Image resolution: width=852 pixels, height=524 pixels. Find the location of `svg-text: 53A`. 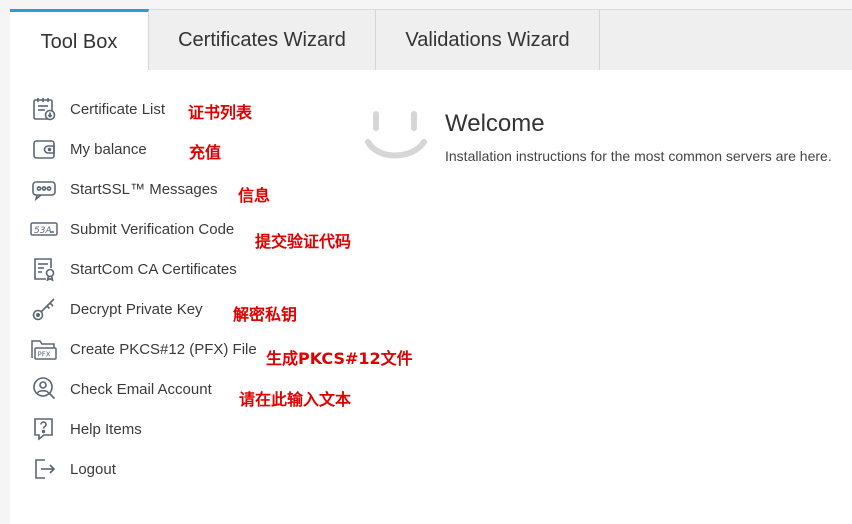

svg-text: 53A is located at coordinates (43, 231).